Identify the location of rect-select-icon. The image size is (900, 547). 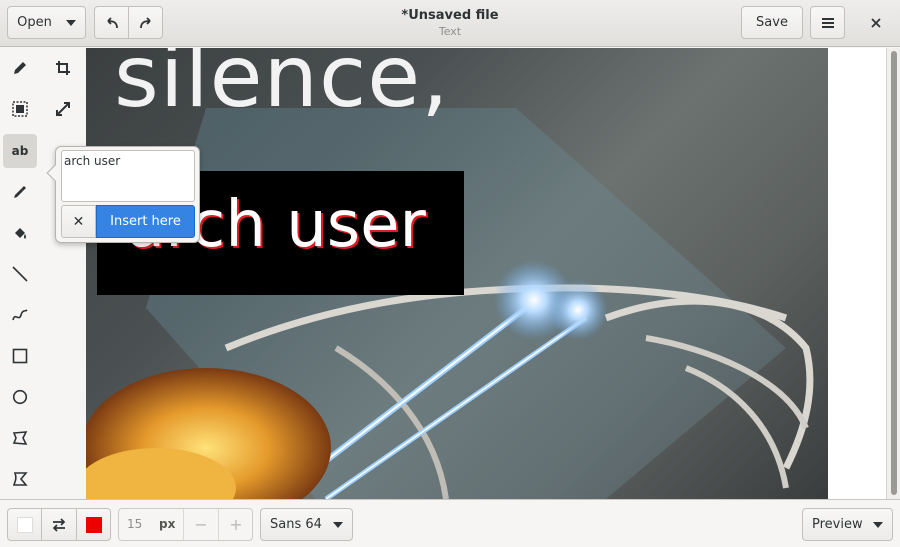
(20, 109).